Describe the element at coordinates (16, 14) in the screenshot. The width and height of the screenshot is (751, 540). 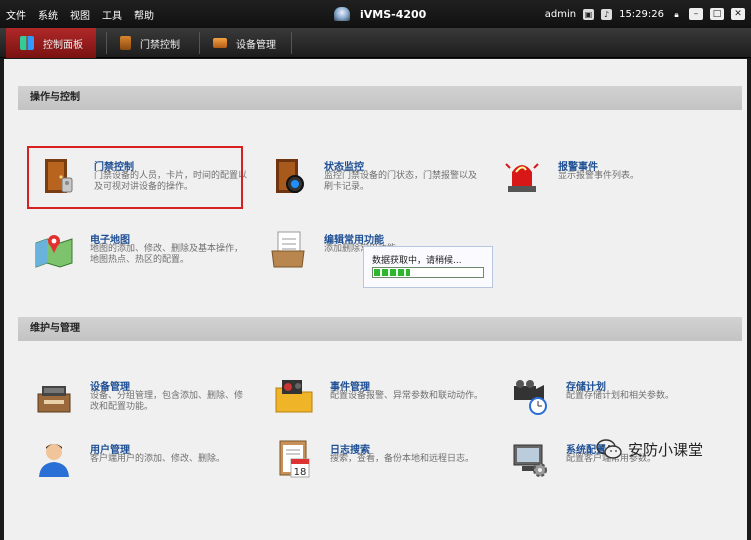
I see `menu-file: 文件` at that location.